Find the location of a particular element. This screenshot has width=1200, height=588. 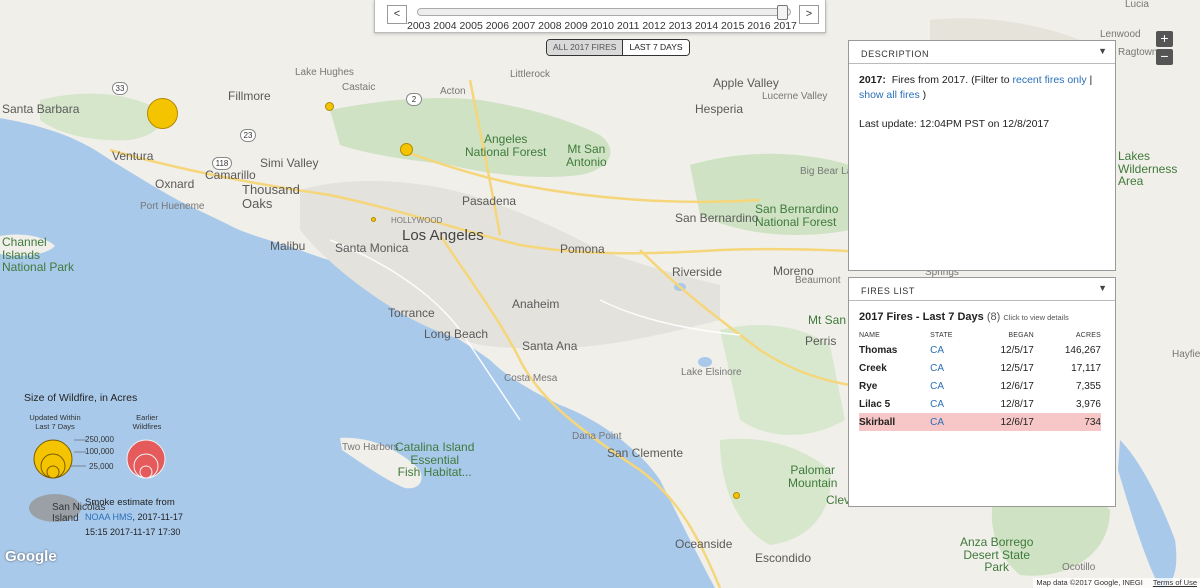

timeline-year: 2003 is located at coordinates (418, 26).